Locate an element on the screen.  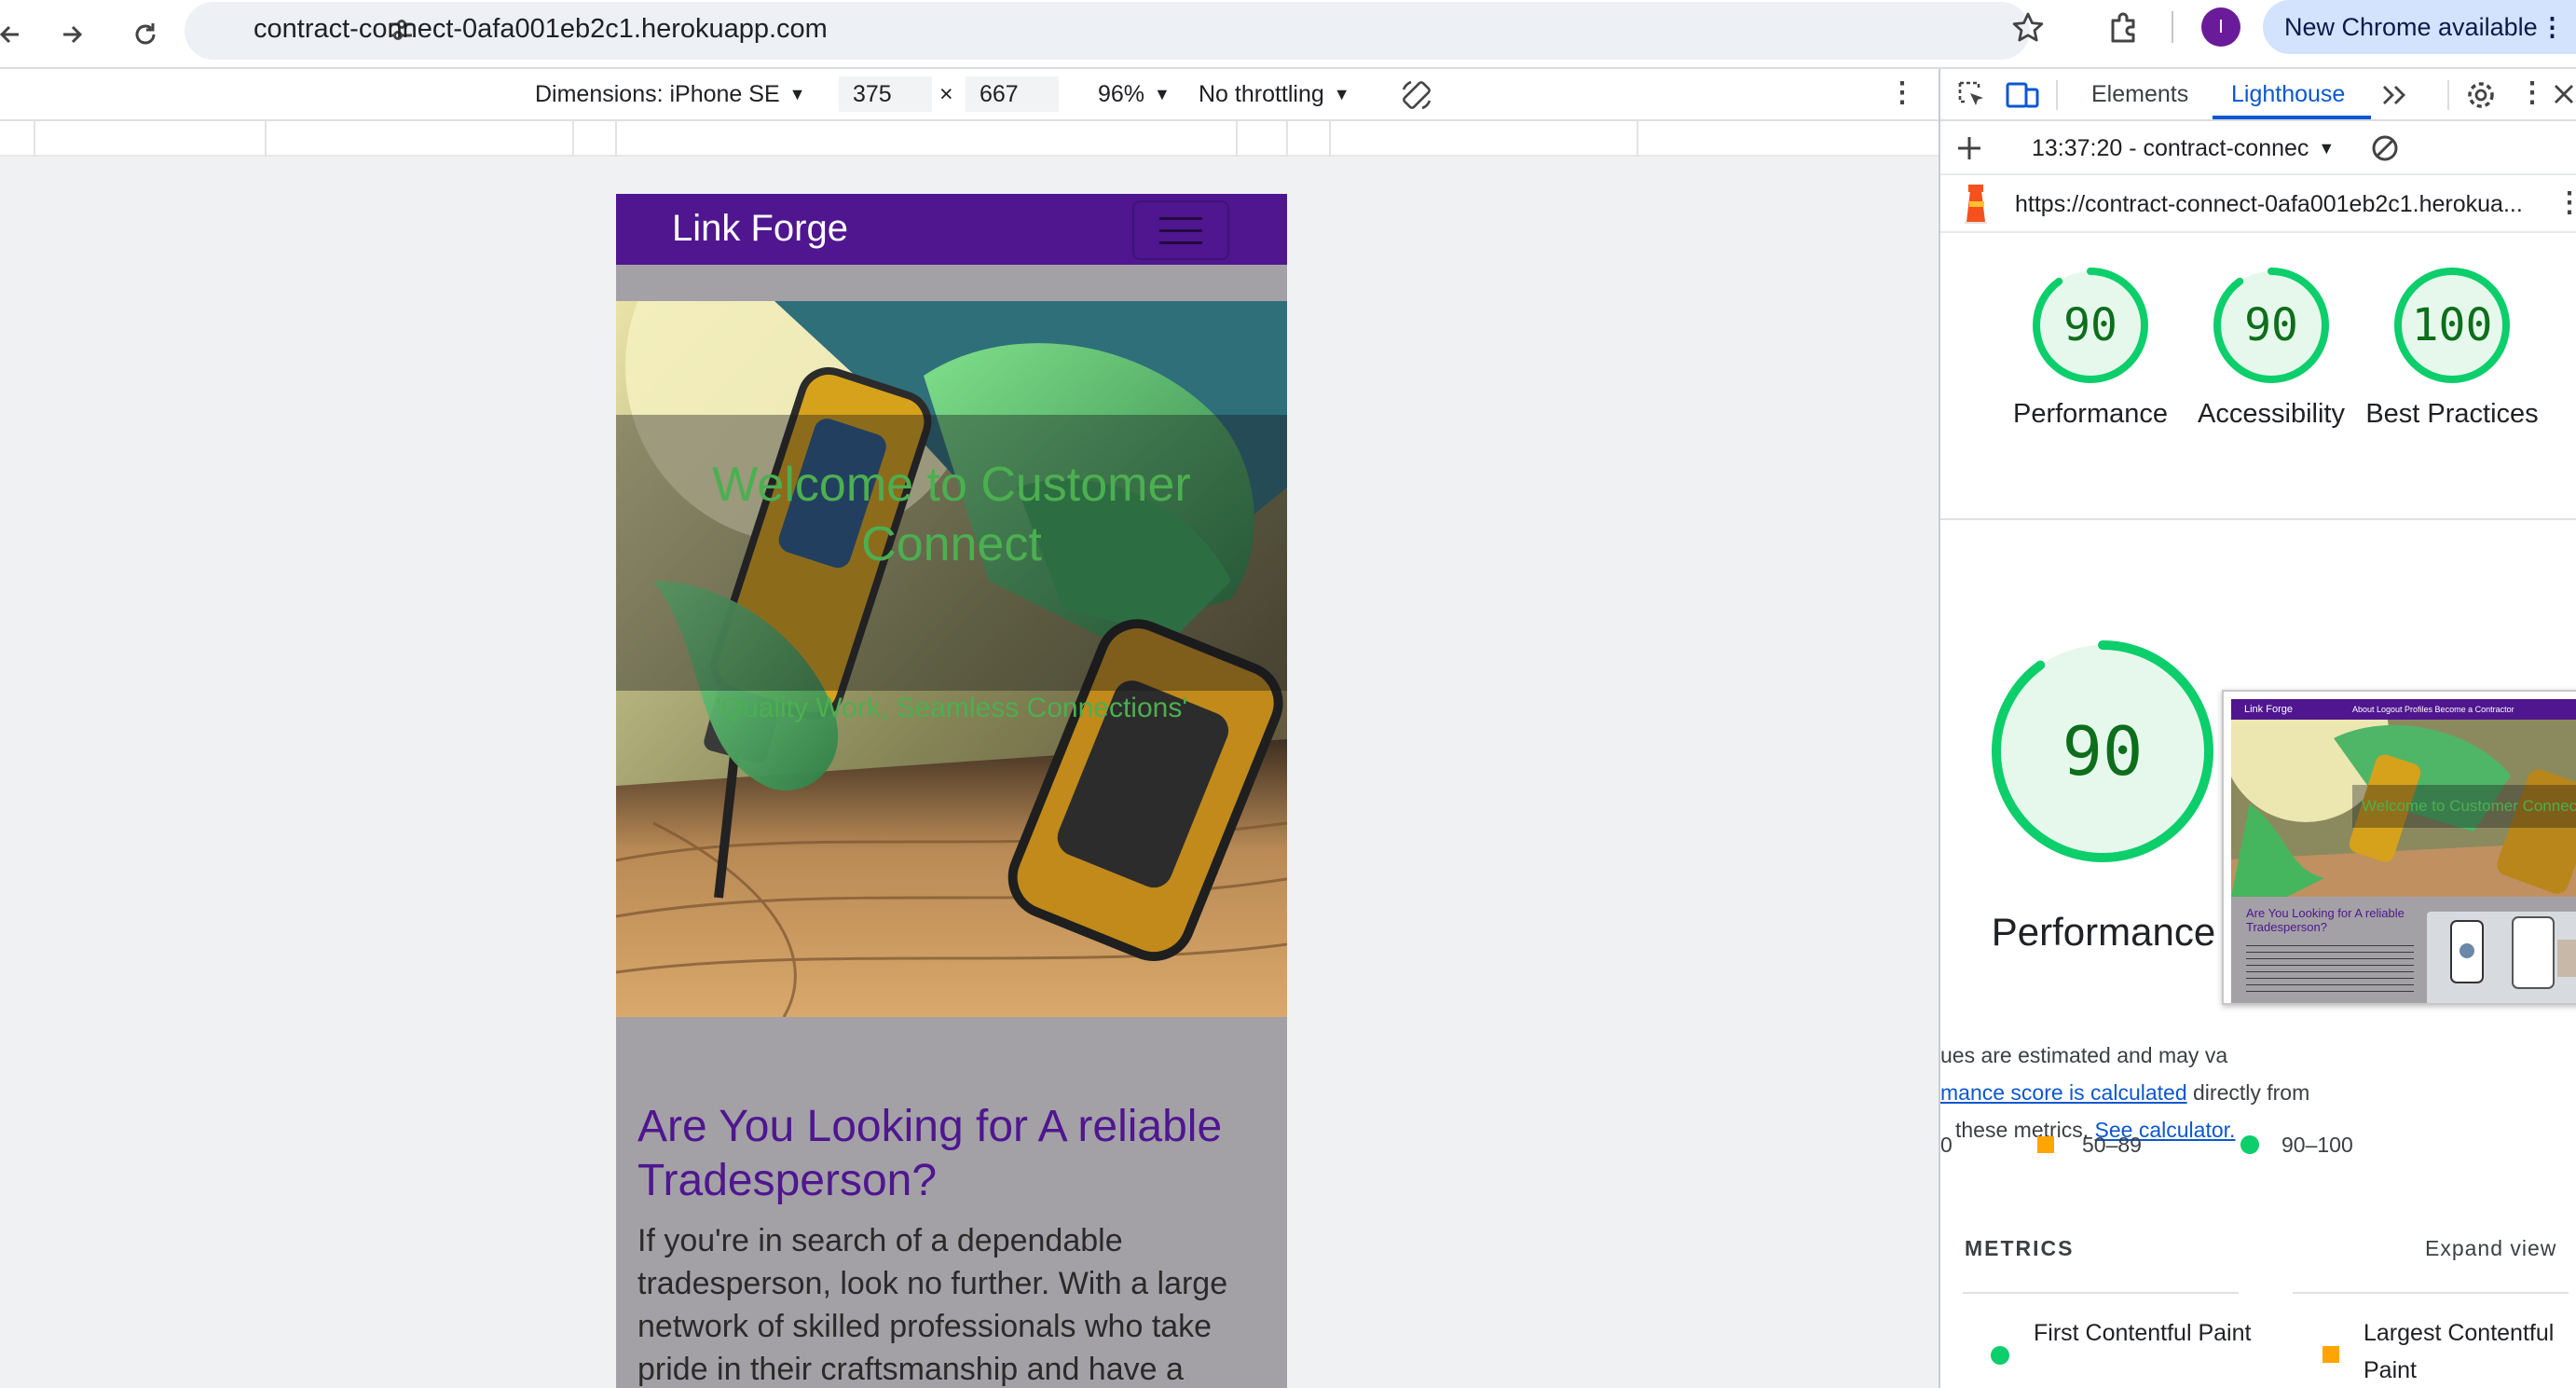
legend-pass-circle-icon is located at coordinates (2249, 1144).